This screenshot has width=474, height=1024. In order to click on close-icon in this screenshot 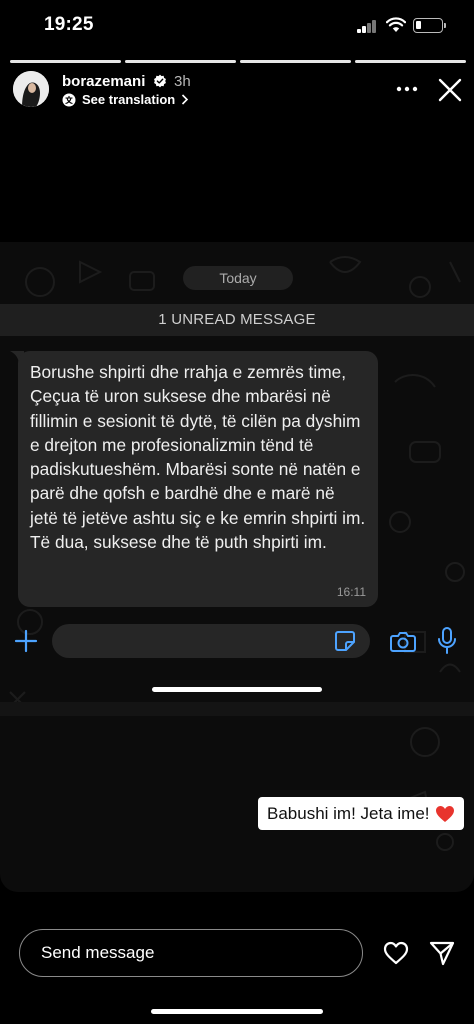, I will do `click(450, 90)`.